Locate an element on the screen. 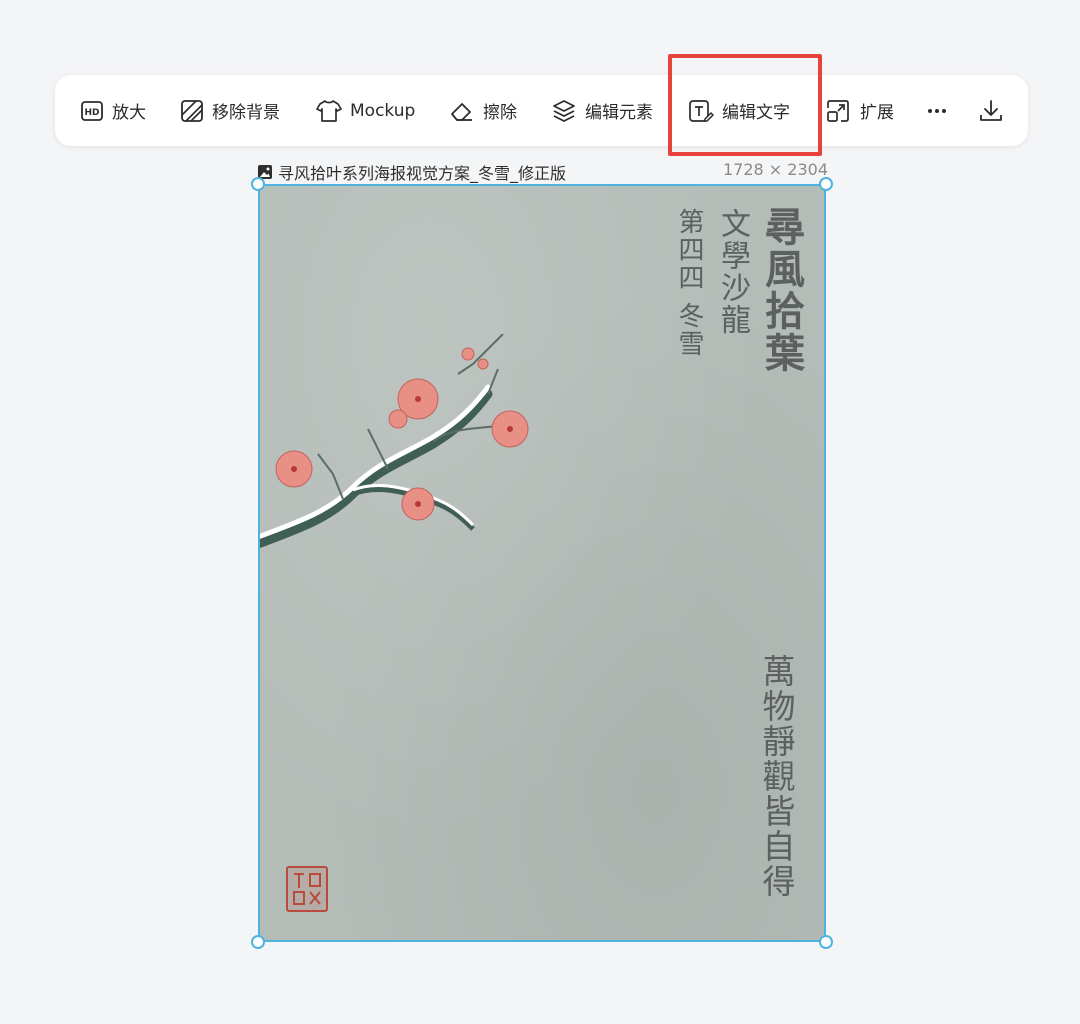 Image resolution: width=1080 pixels, height=1024 pixels. file-dimensions: 1728 × 2304 is located at coordinates (775, 169).